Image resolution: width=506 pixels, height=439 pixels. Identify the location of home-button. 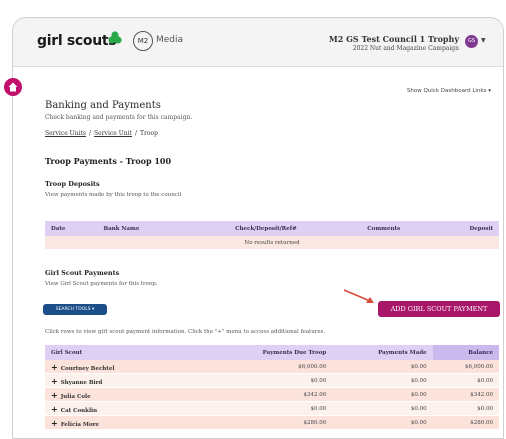
(13, 87).